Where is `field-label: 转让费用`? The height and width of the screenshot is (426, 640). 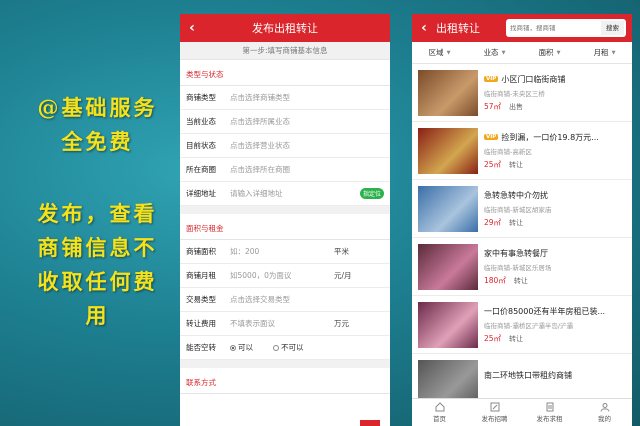
field-label: 转让费用 is located at coordinates (201, 323).